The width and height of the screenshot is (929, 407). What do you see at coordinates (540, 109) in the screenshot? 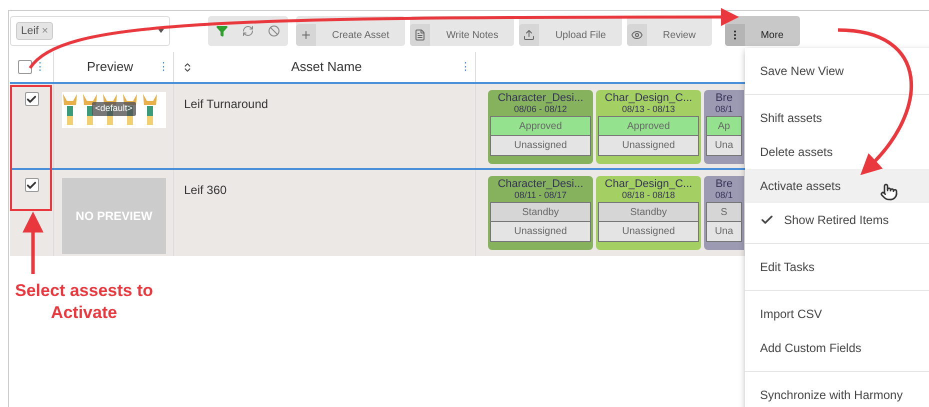
I see `task-dates: 08/06 - 08/12` at bounding box center [540, 109].